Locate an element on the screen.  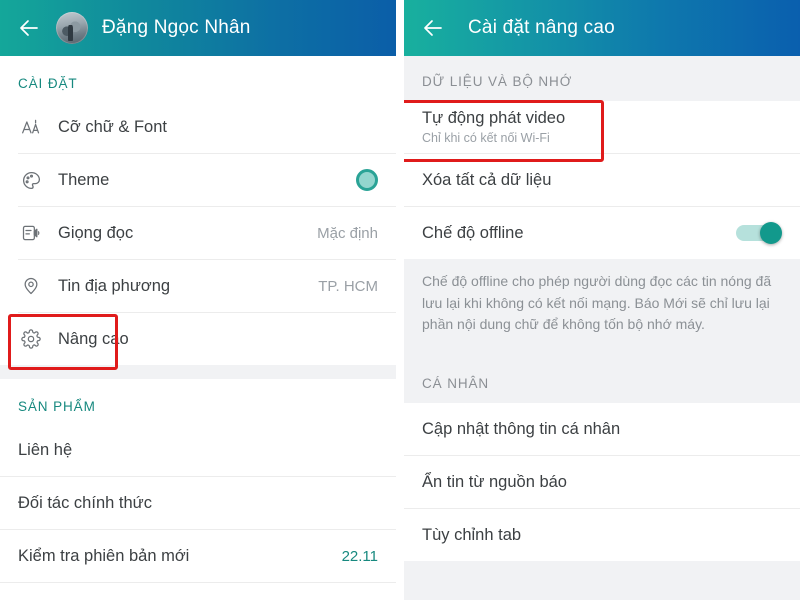
sidebar-item-label: Kiểm tra phiên bản mới is located at coordinates (104, 555).